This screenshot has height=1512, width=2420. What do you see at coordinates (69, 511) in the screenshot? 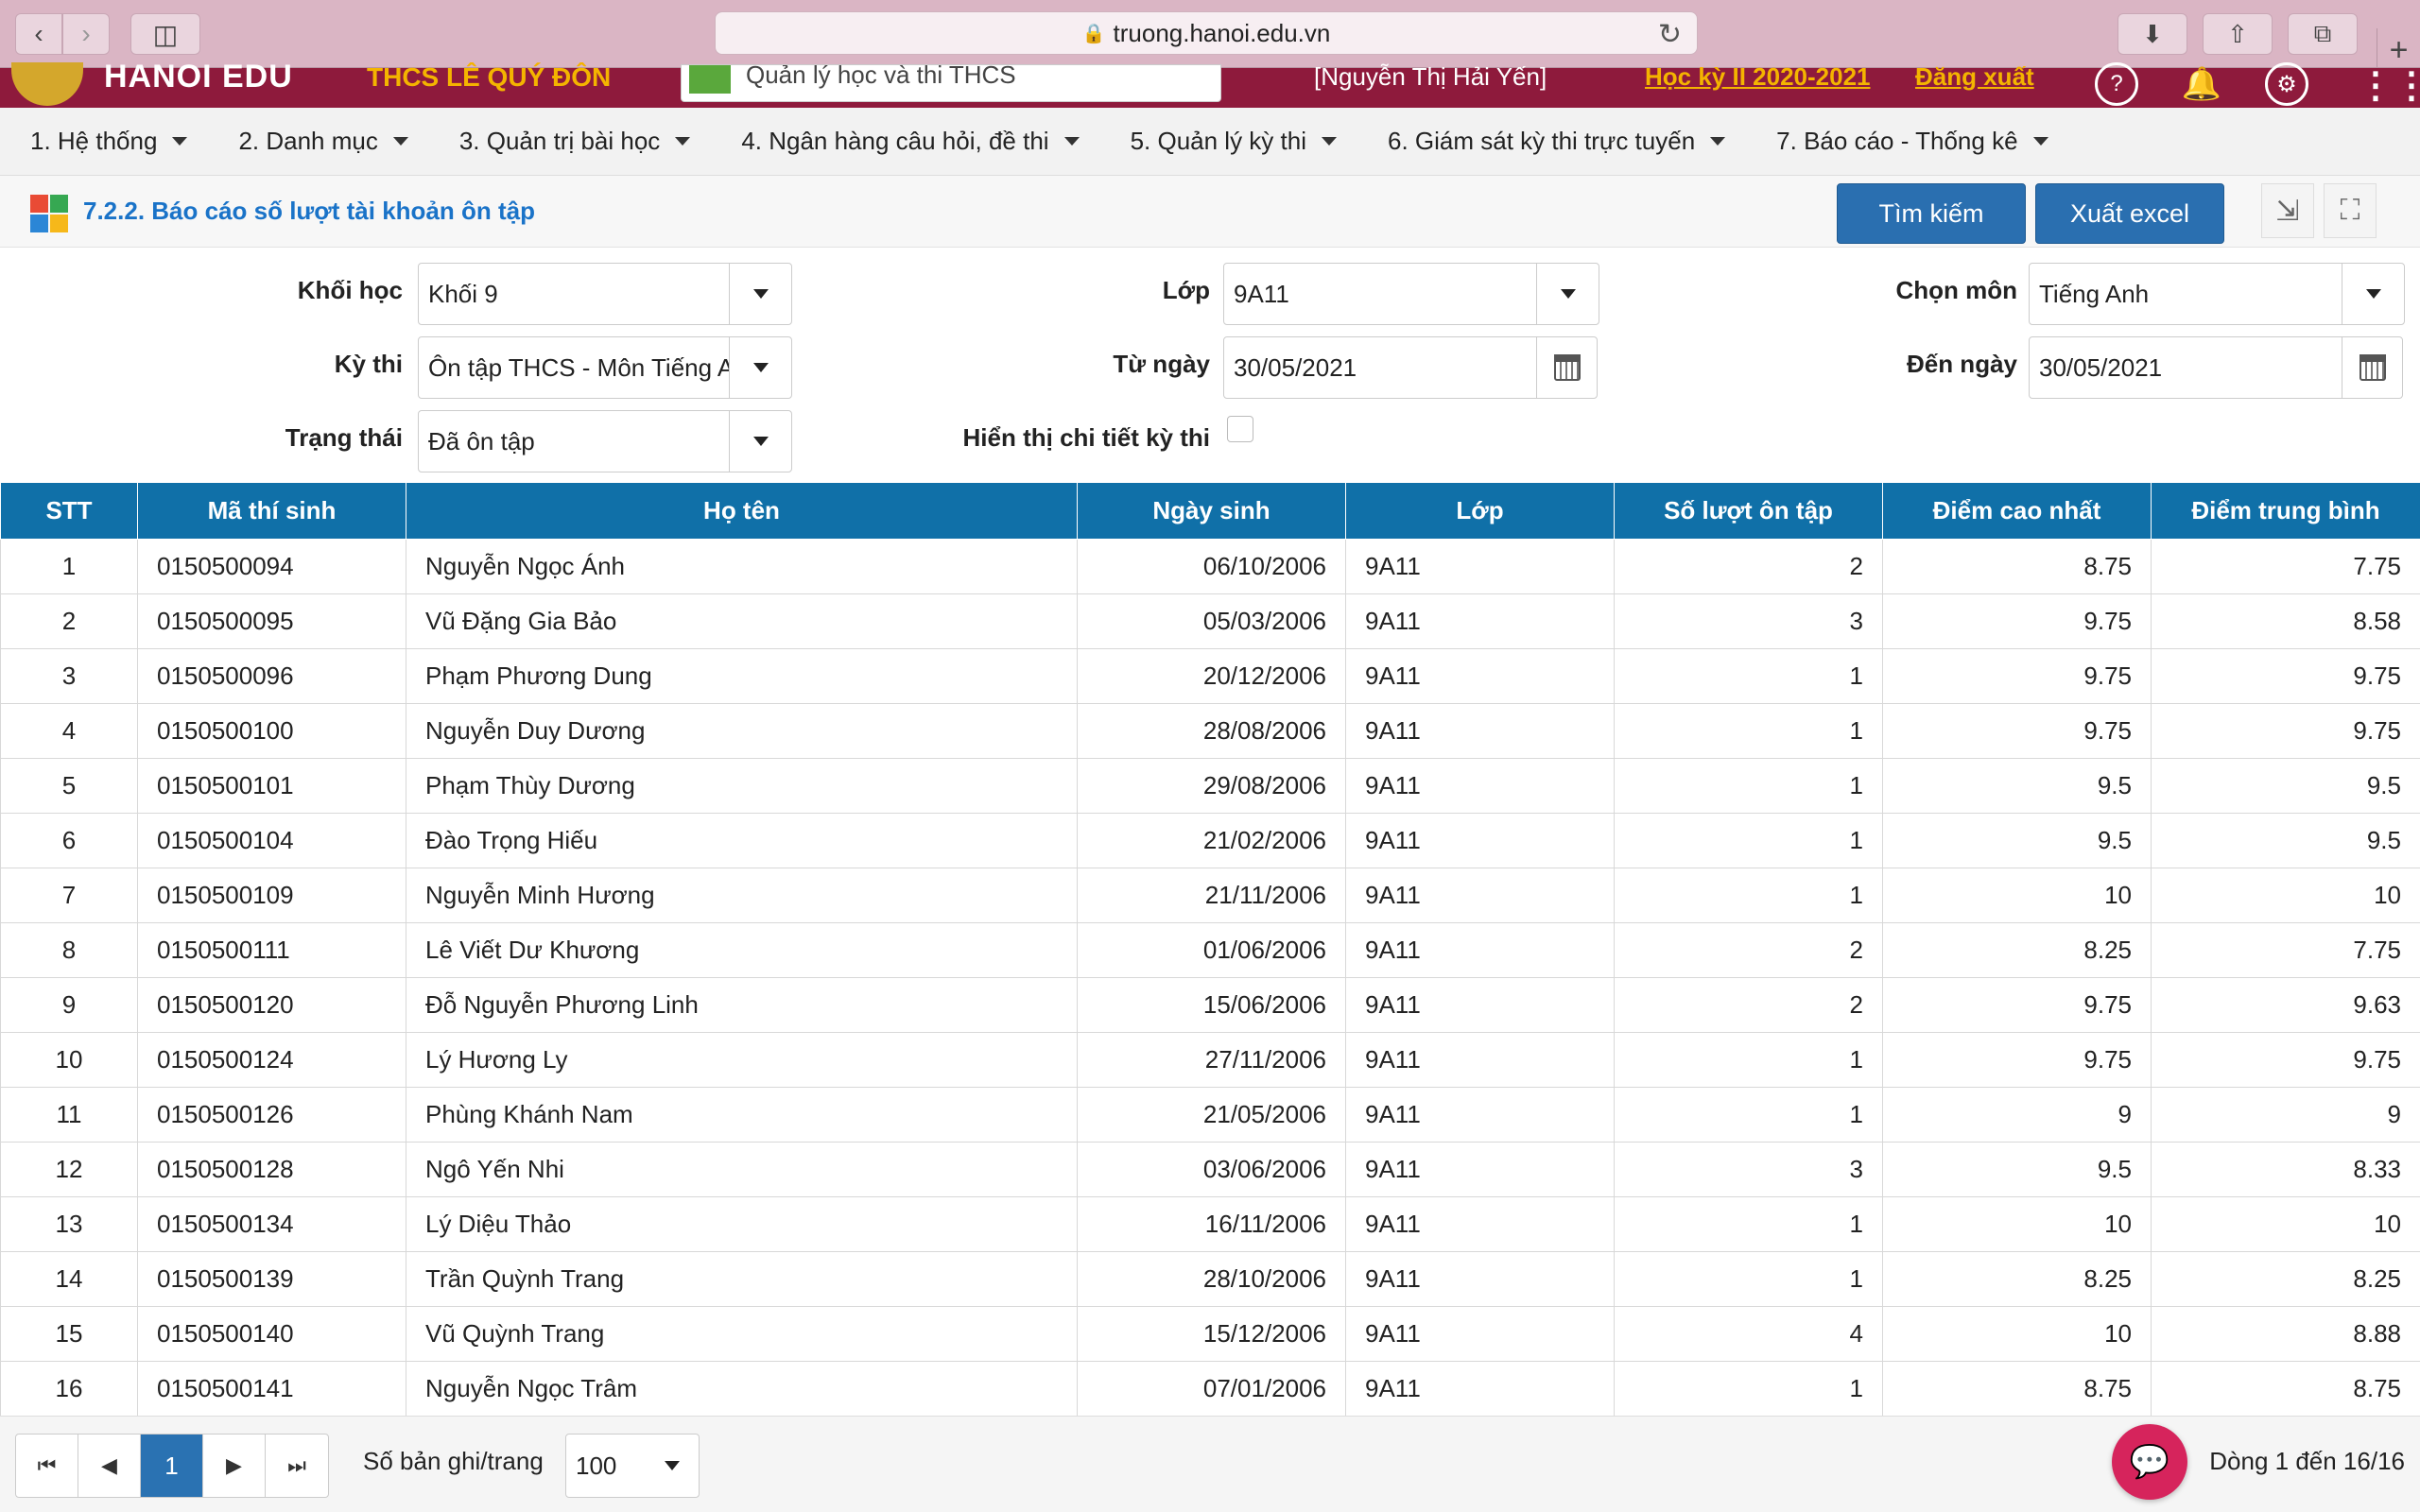
I see `header-stt: STT` at bounding box center [69, 511].